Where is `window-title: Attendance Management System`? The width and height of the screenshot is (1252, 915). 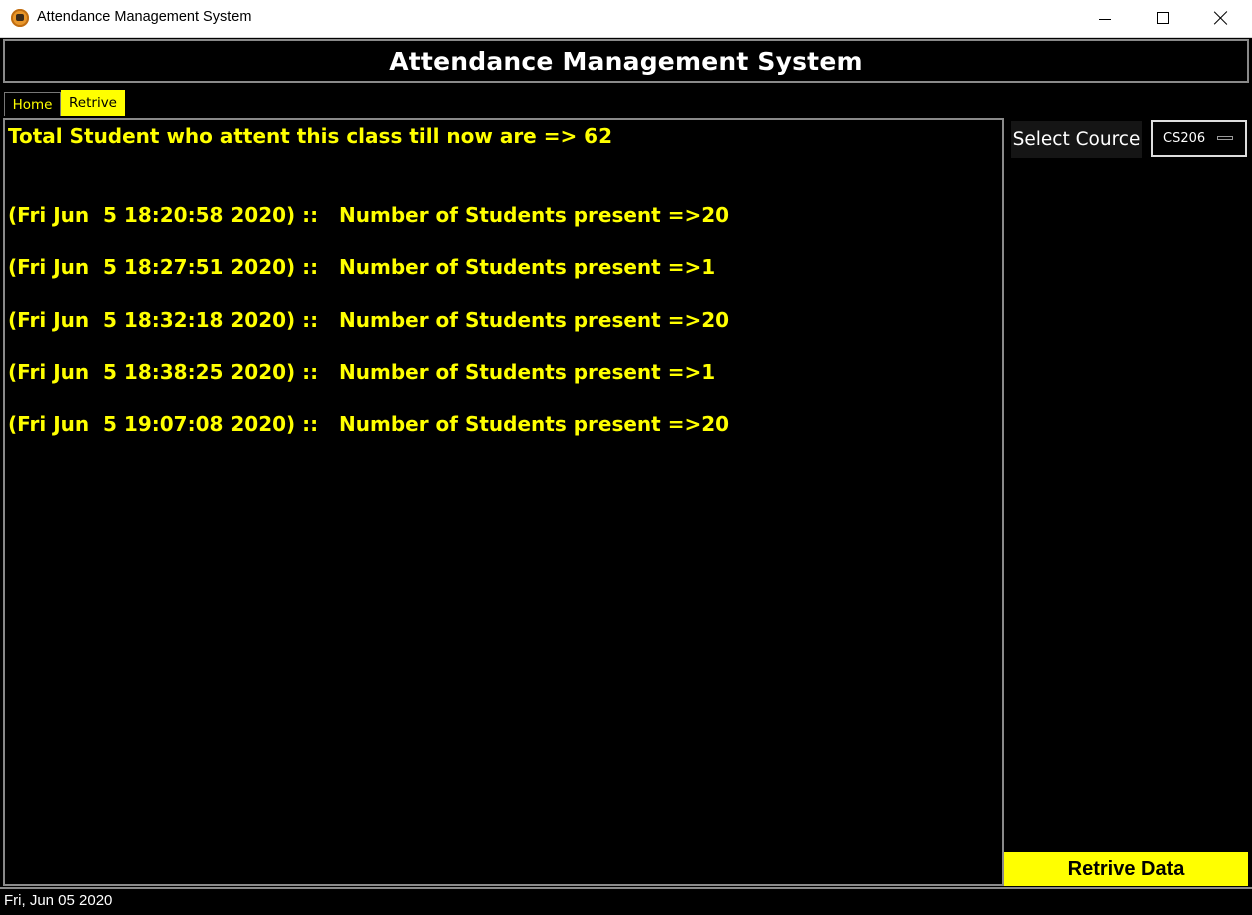 window-title: Attendance Management System is located at coordinates (144, 17).